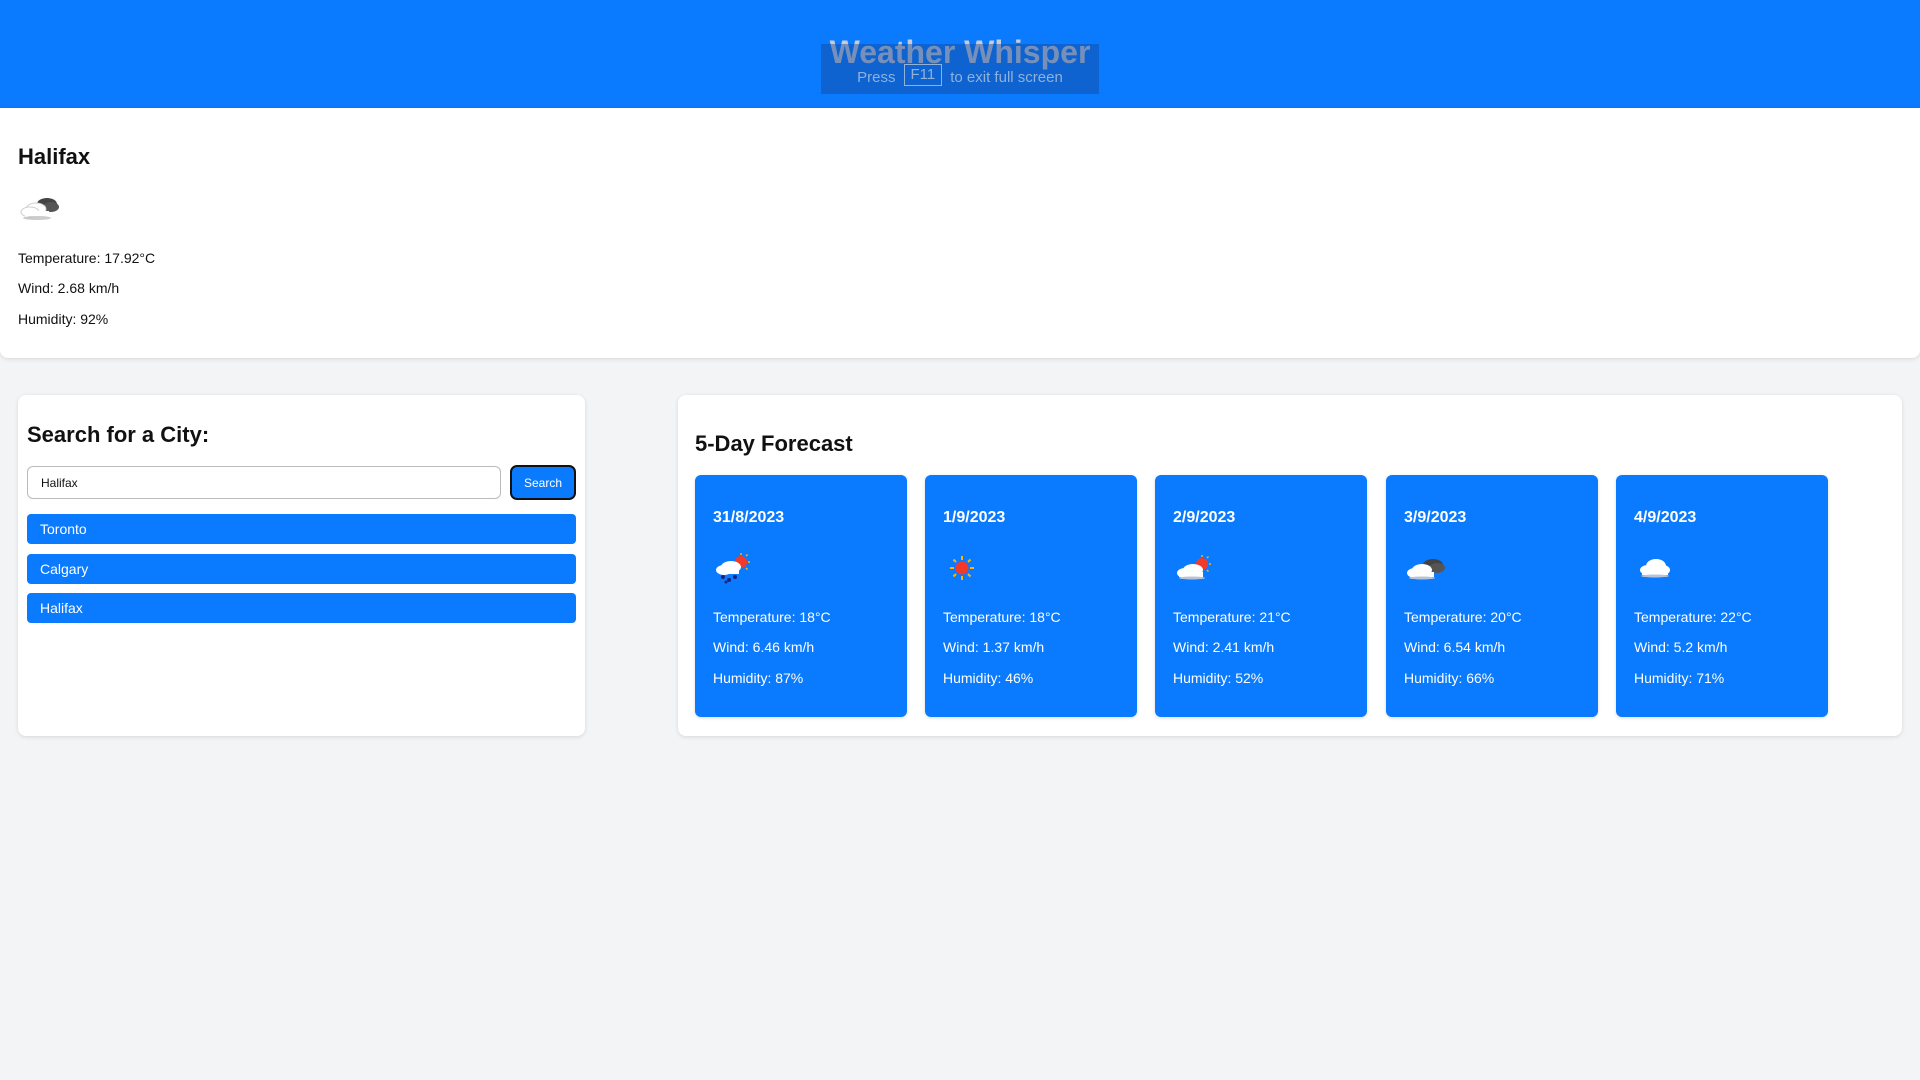 The width and height of the screenshot is (1920, 1080). I want to click on forecast-date: 31/8/2023, so click(749, 517).